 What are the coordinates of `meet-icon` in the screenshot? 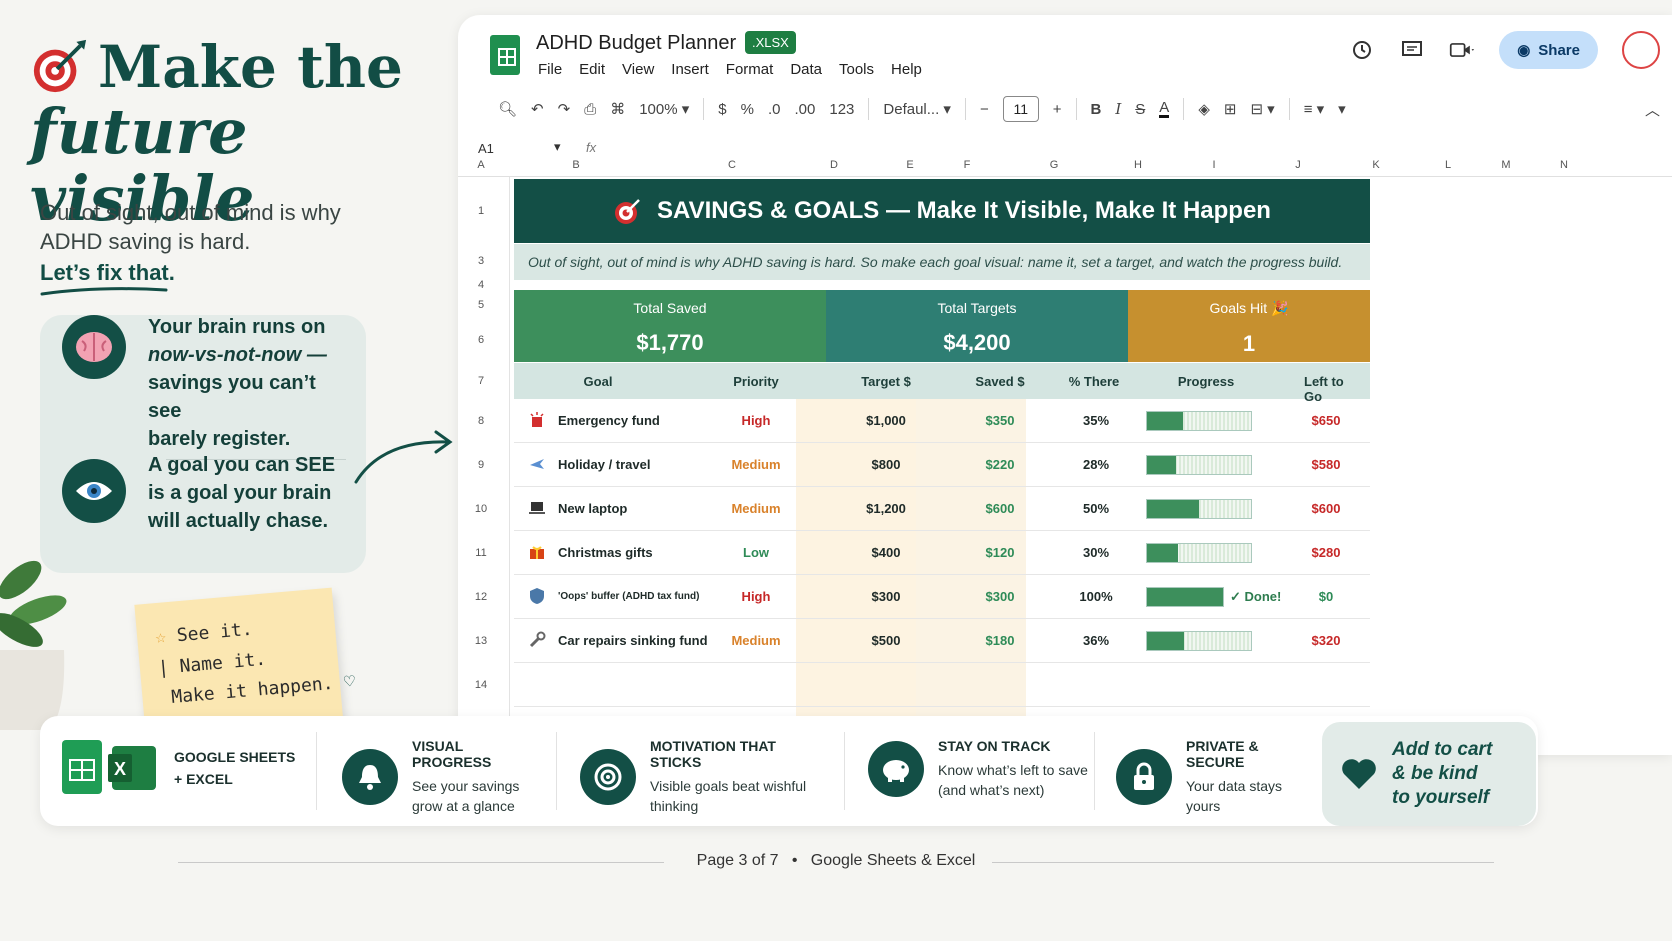 It's located at (1462, 50).